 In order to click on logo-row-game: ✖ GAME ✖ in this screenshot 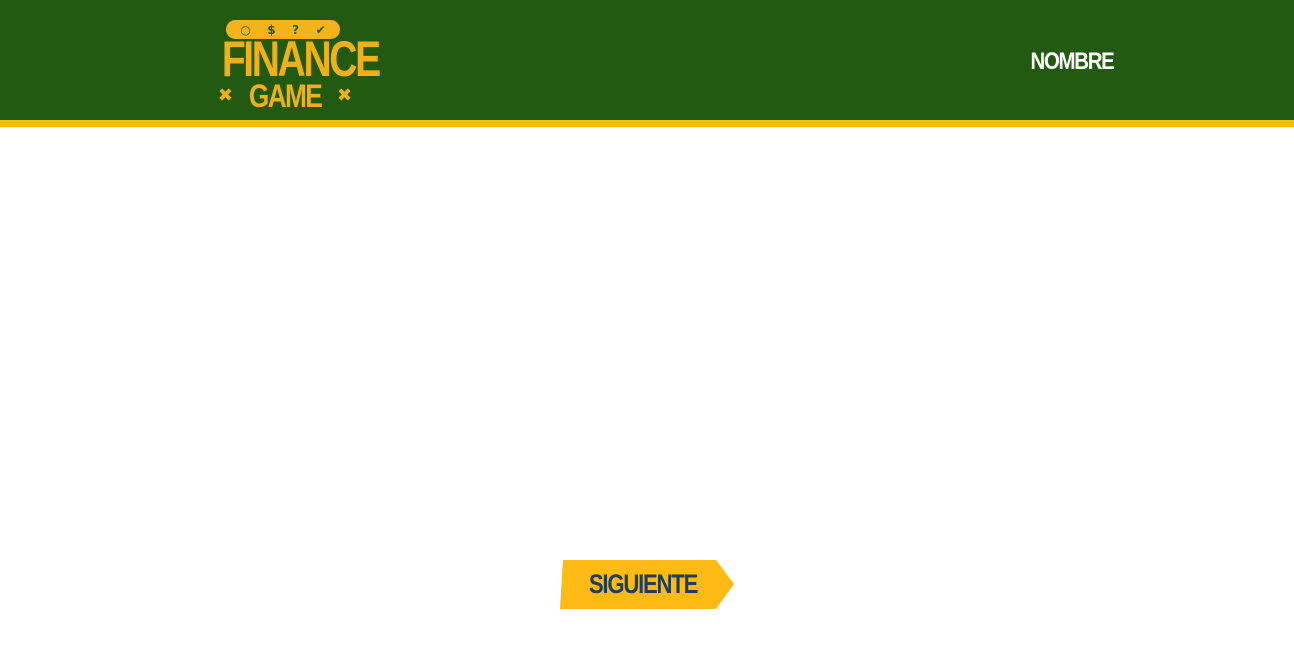, I will do `click(285, 96)`.